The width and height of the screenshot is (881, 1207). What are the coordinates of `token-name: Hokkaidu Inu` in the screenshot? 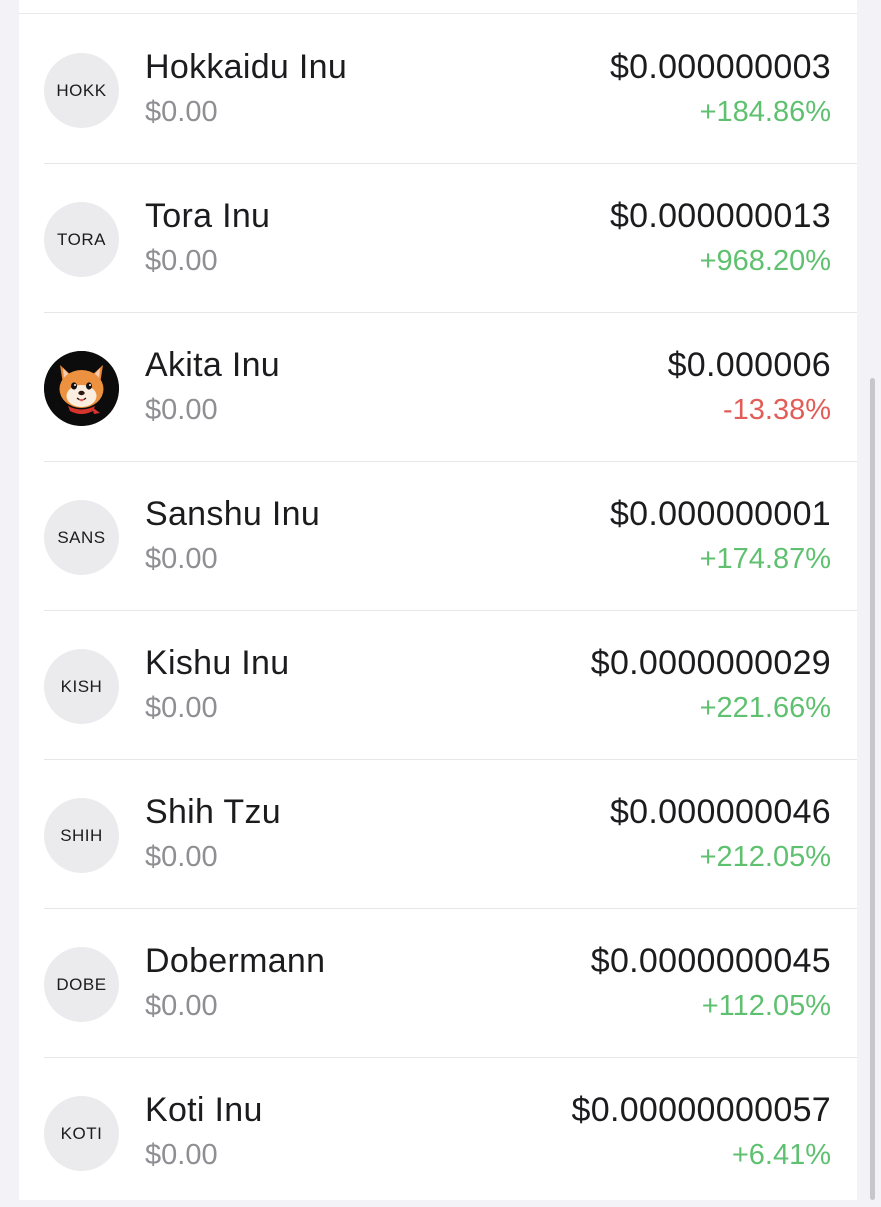 It's located at (246, 67).